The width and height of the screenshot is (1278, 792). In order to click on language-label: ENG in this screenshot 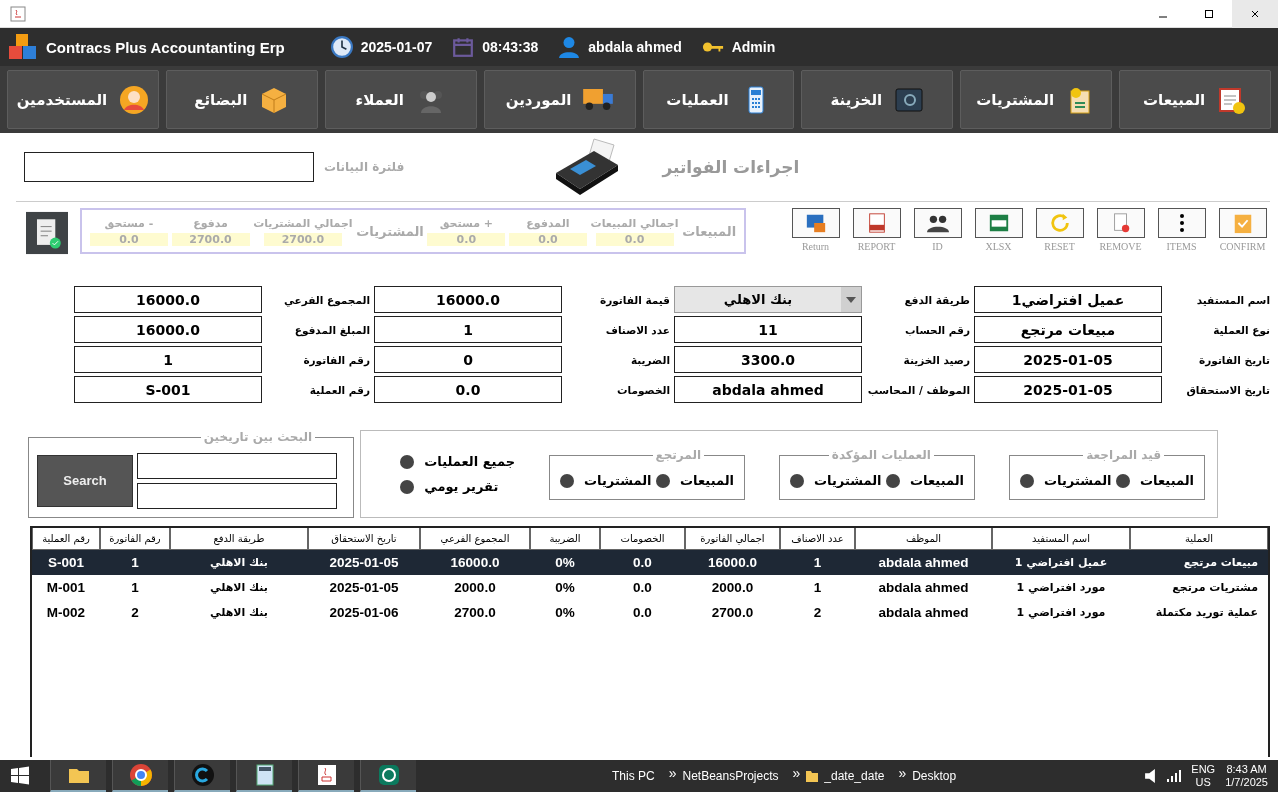, I will do `click(1203, 769)`.